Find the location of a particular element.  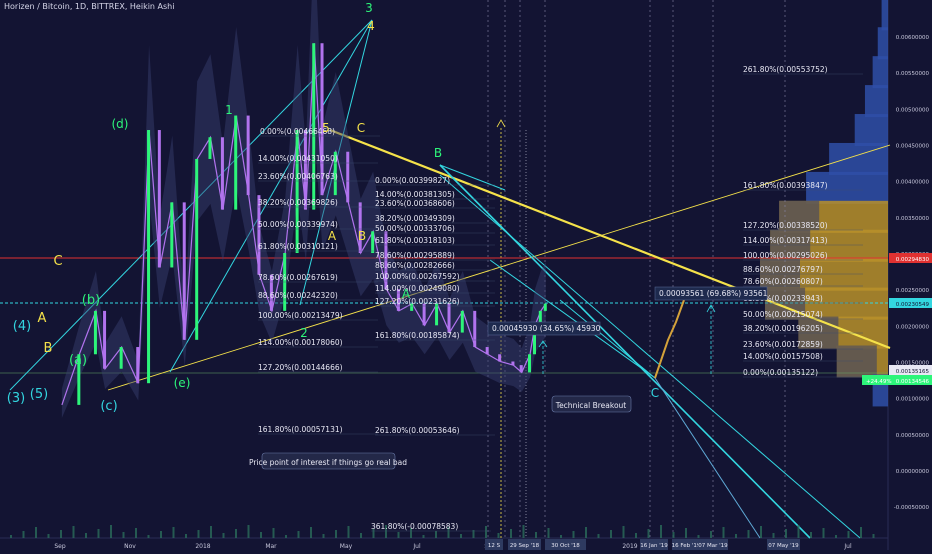

price-marker-label: 0.00230549 is located at coordinates (913, 305).